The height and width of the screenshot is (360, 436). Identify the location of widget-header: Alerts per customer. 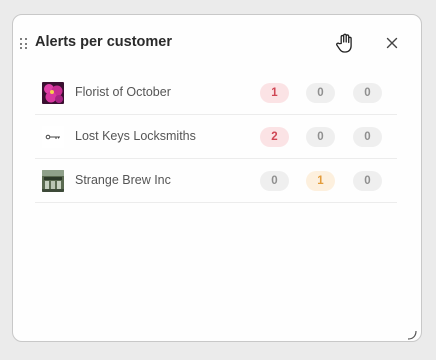
(217, 43).